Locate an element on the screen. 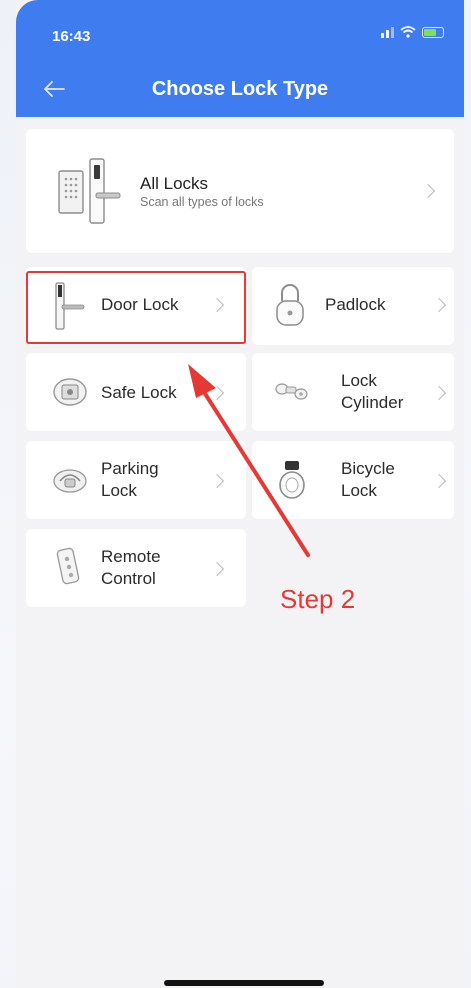  padlock-icon is located at coordinates (290, 305).